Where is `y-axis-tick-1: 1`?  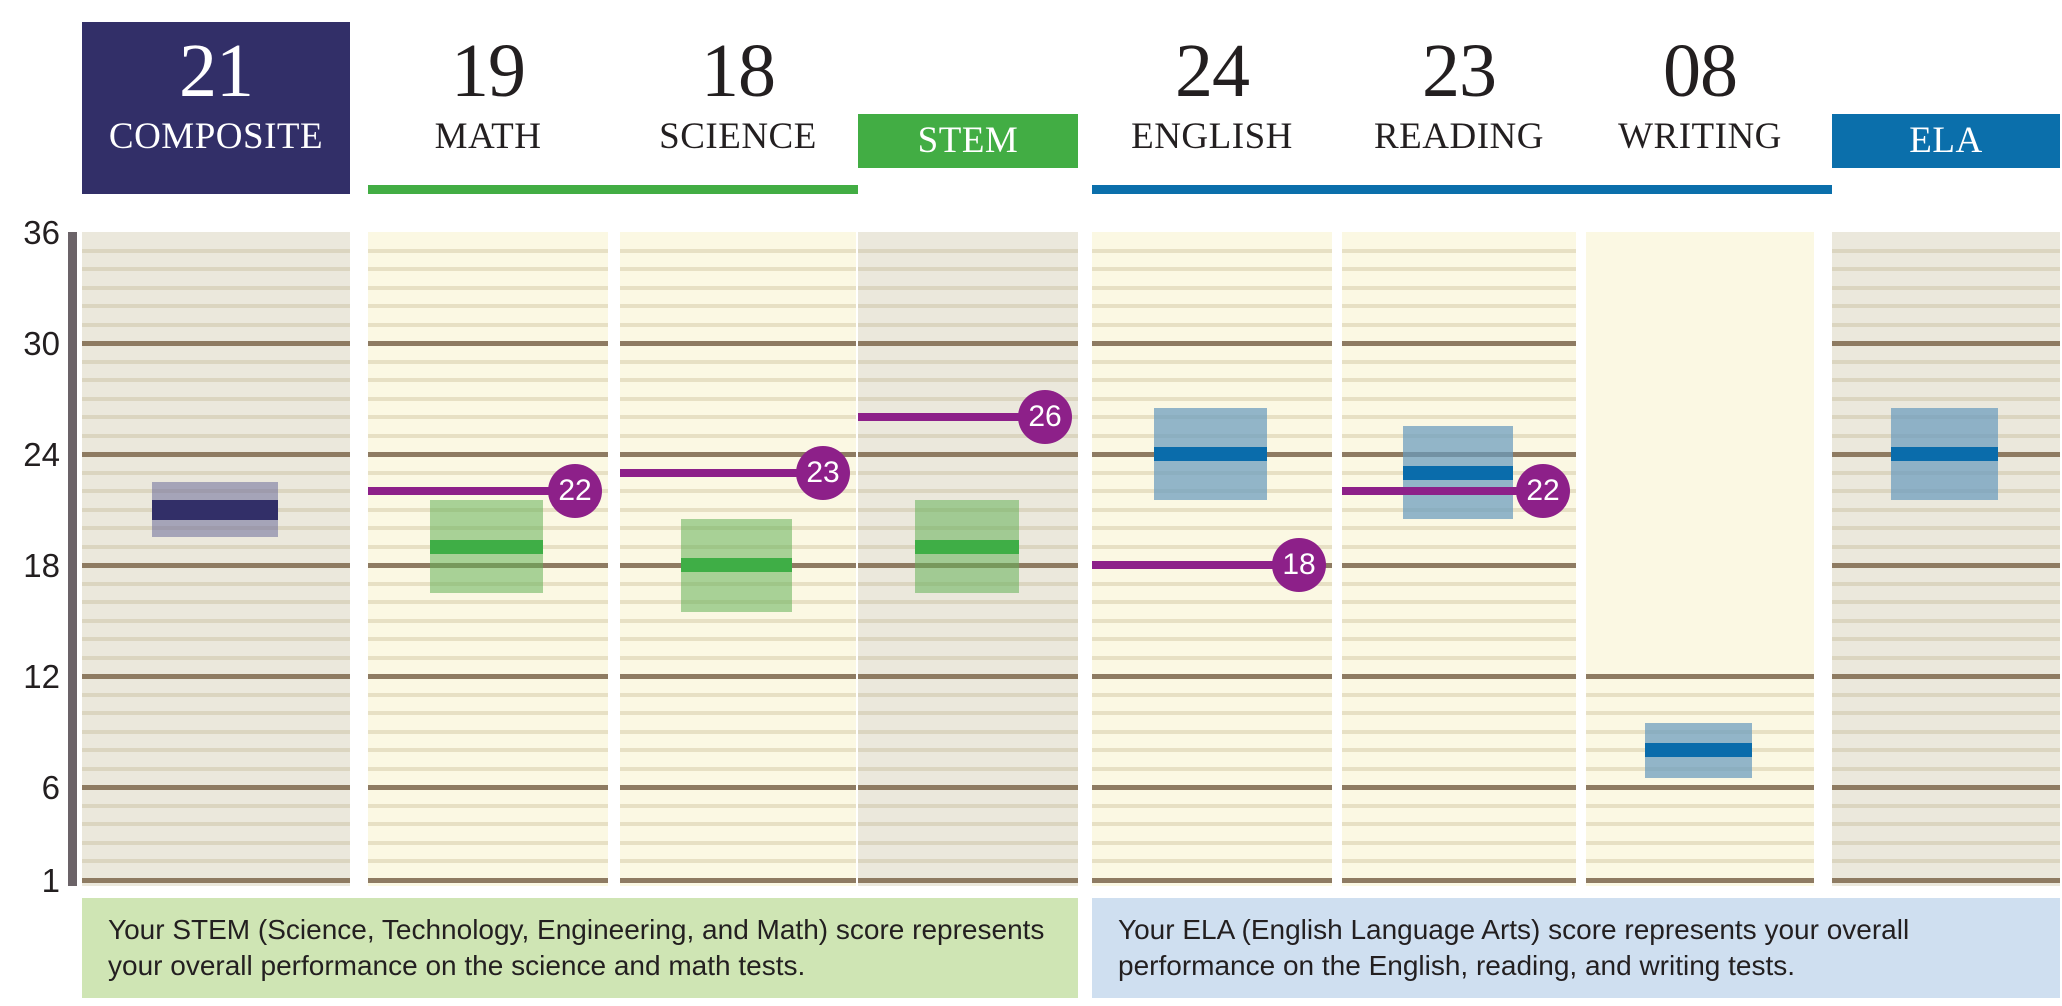 y-axis-tick-1: 1 is located at coordinates (50, 880).